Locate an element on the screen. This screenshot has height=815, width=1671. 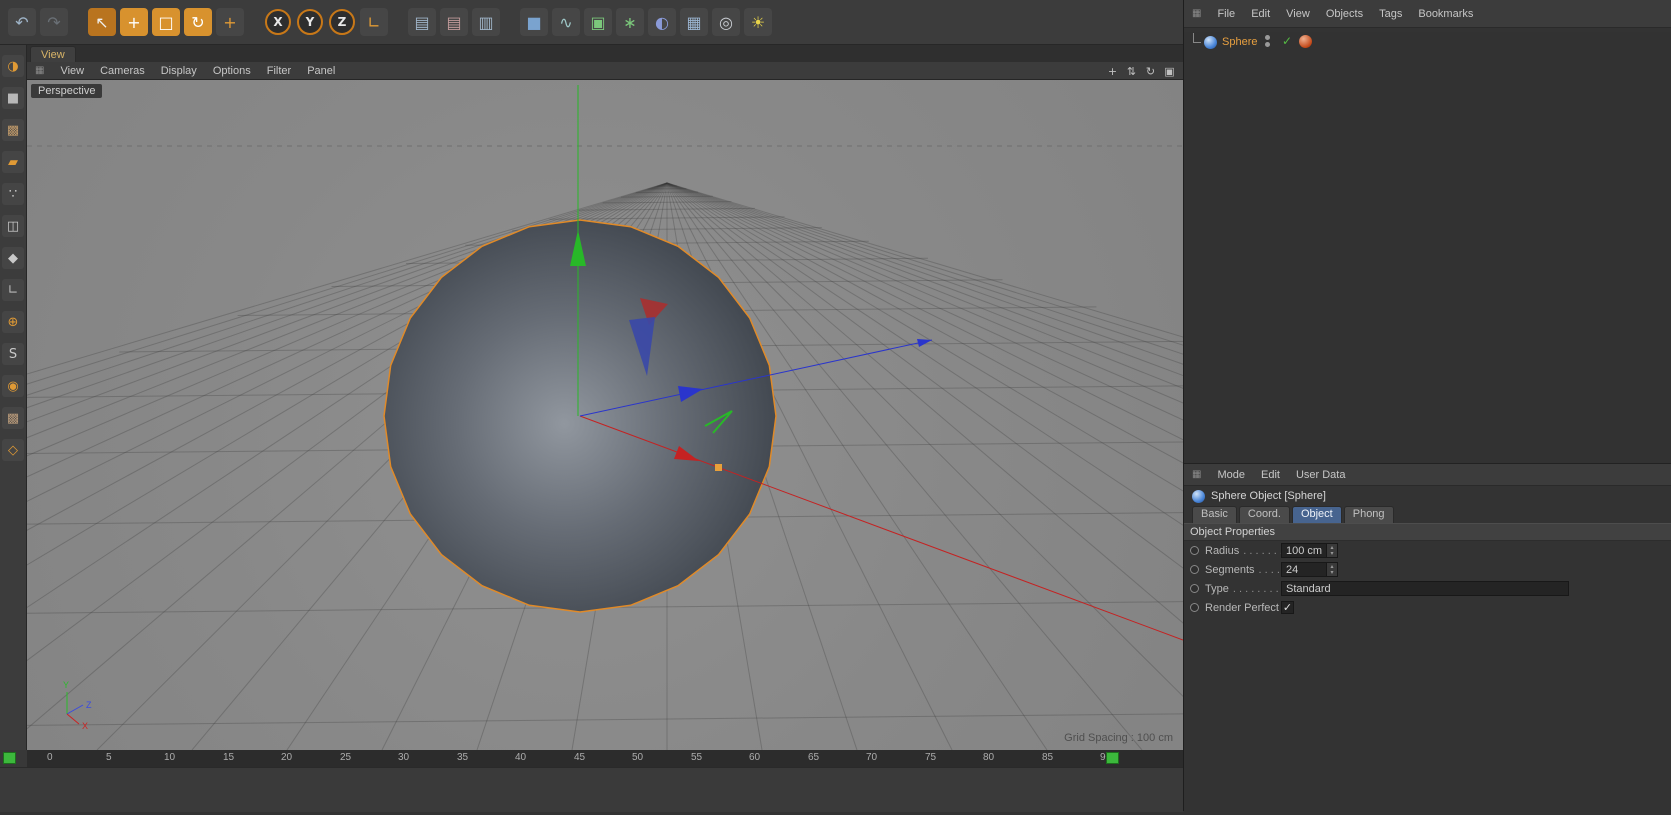
viewport-menu-panel: Panel is located at coordinates (321, 71).